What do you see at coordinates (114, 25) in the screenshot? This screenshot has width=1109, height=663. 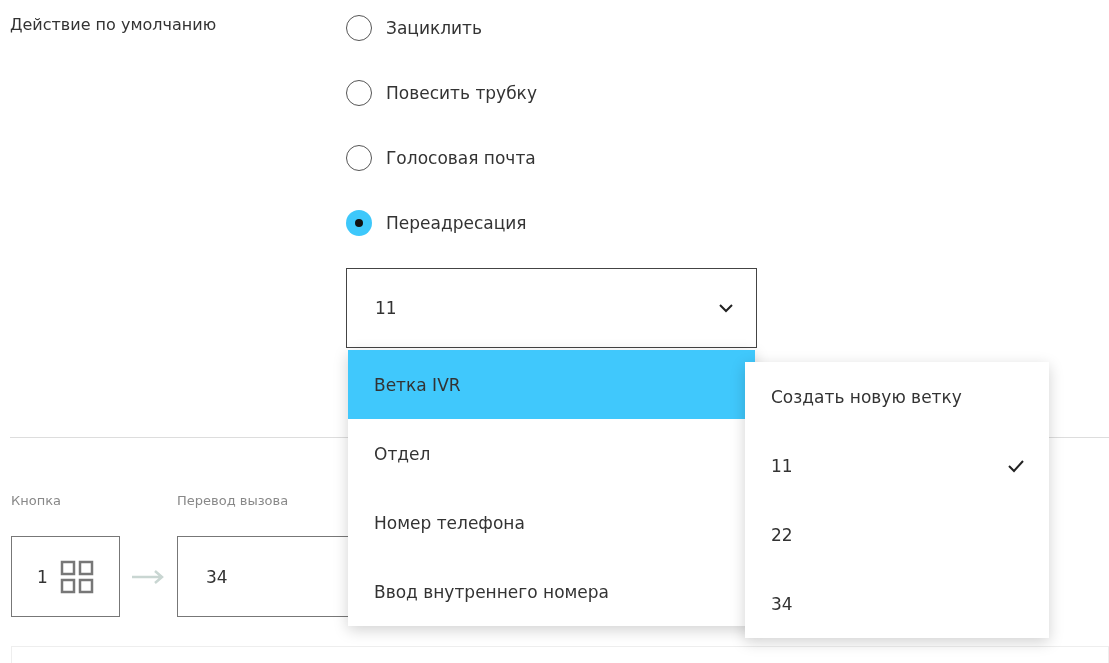 I see `field-label: Действие по умолчанию` at bounding box center [114, 25].